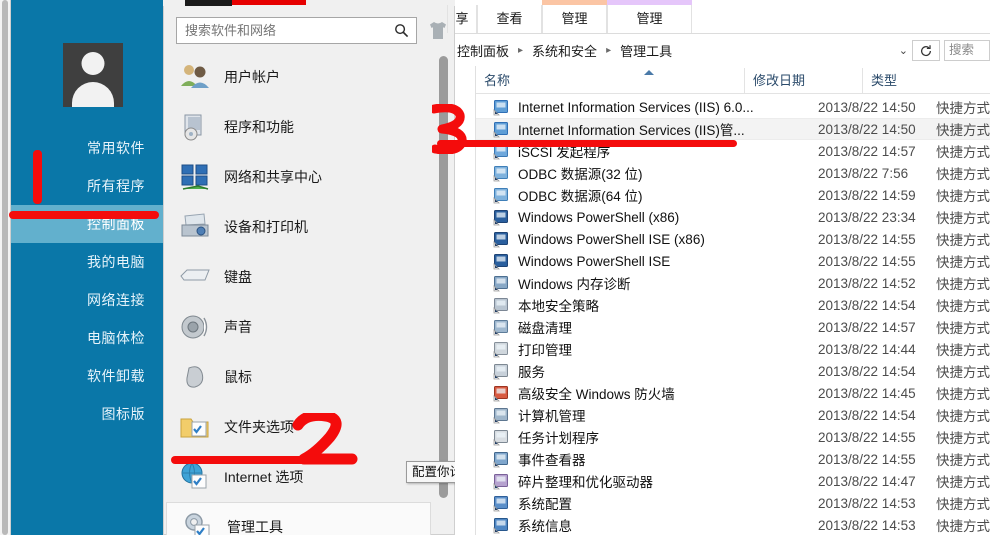  I want to click on table-row: 碎片整理和优化驱动器 2013/8/22 14:47 快捷方式, so click(733, 481).